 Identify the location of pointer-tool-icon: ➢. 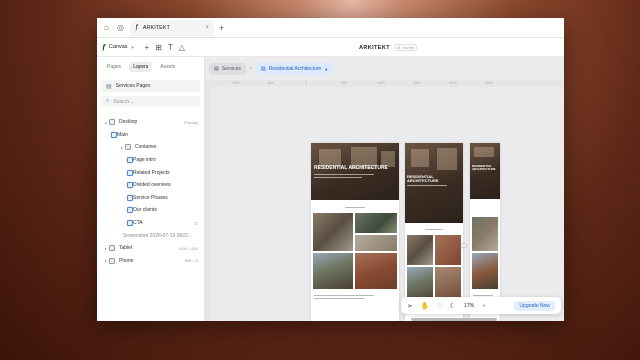
(410, 306).